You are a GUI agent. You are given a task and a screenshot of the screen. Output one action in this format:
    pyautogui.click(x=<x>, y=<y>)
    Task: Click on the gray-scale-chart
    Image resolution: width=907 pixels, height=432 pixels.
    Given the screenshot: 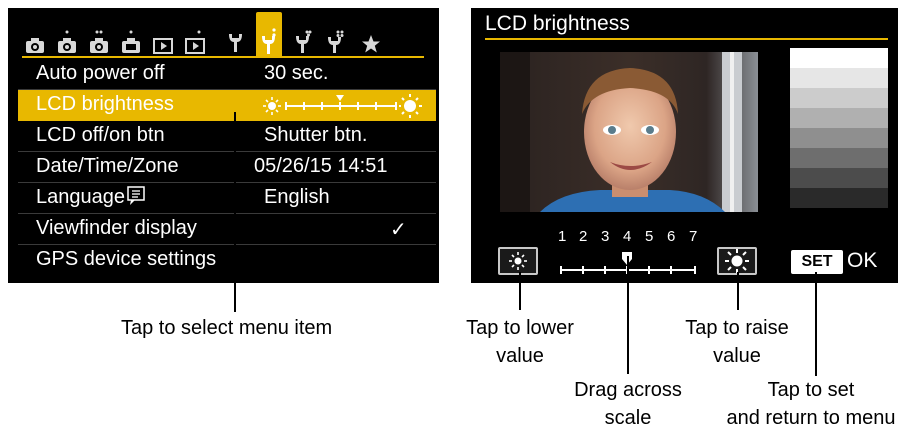 What is the action you would take?
    pyautogui.click(x=839, y=128)
    